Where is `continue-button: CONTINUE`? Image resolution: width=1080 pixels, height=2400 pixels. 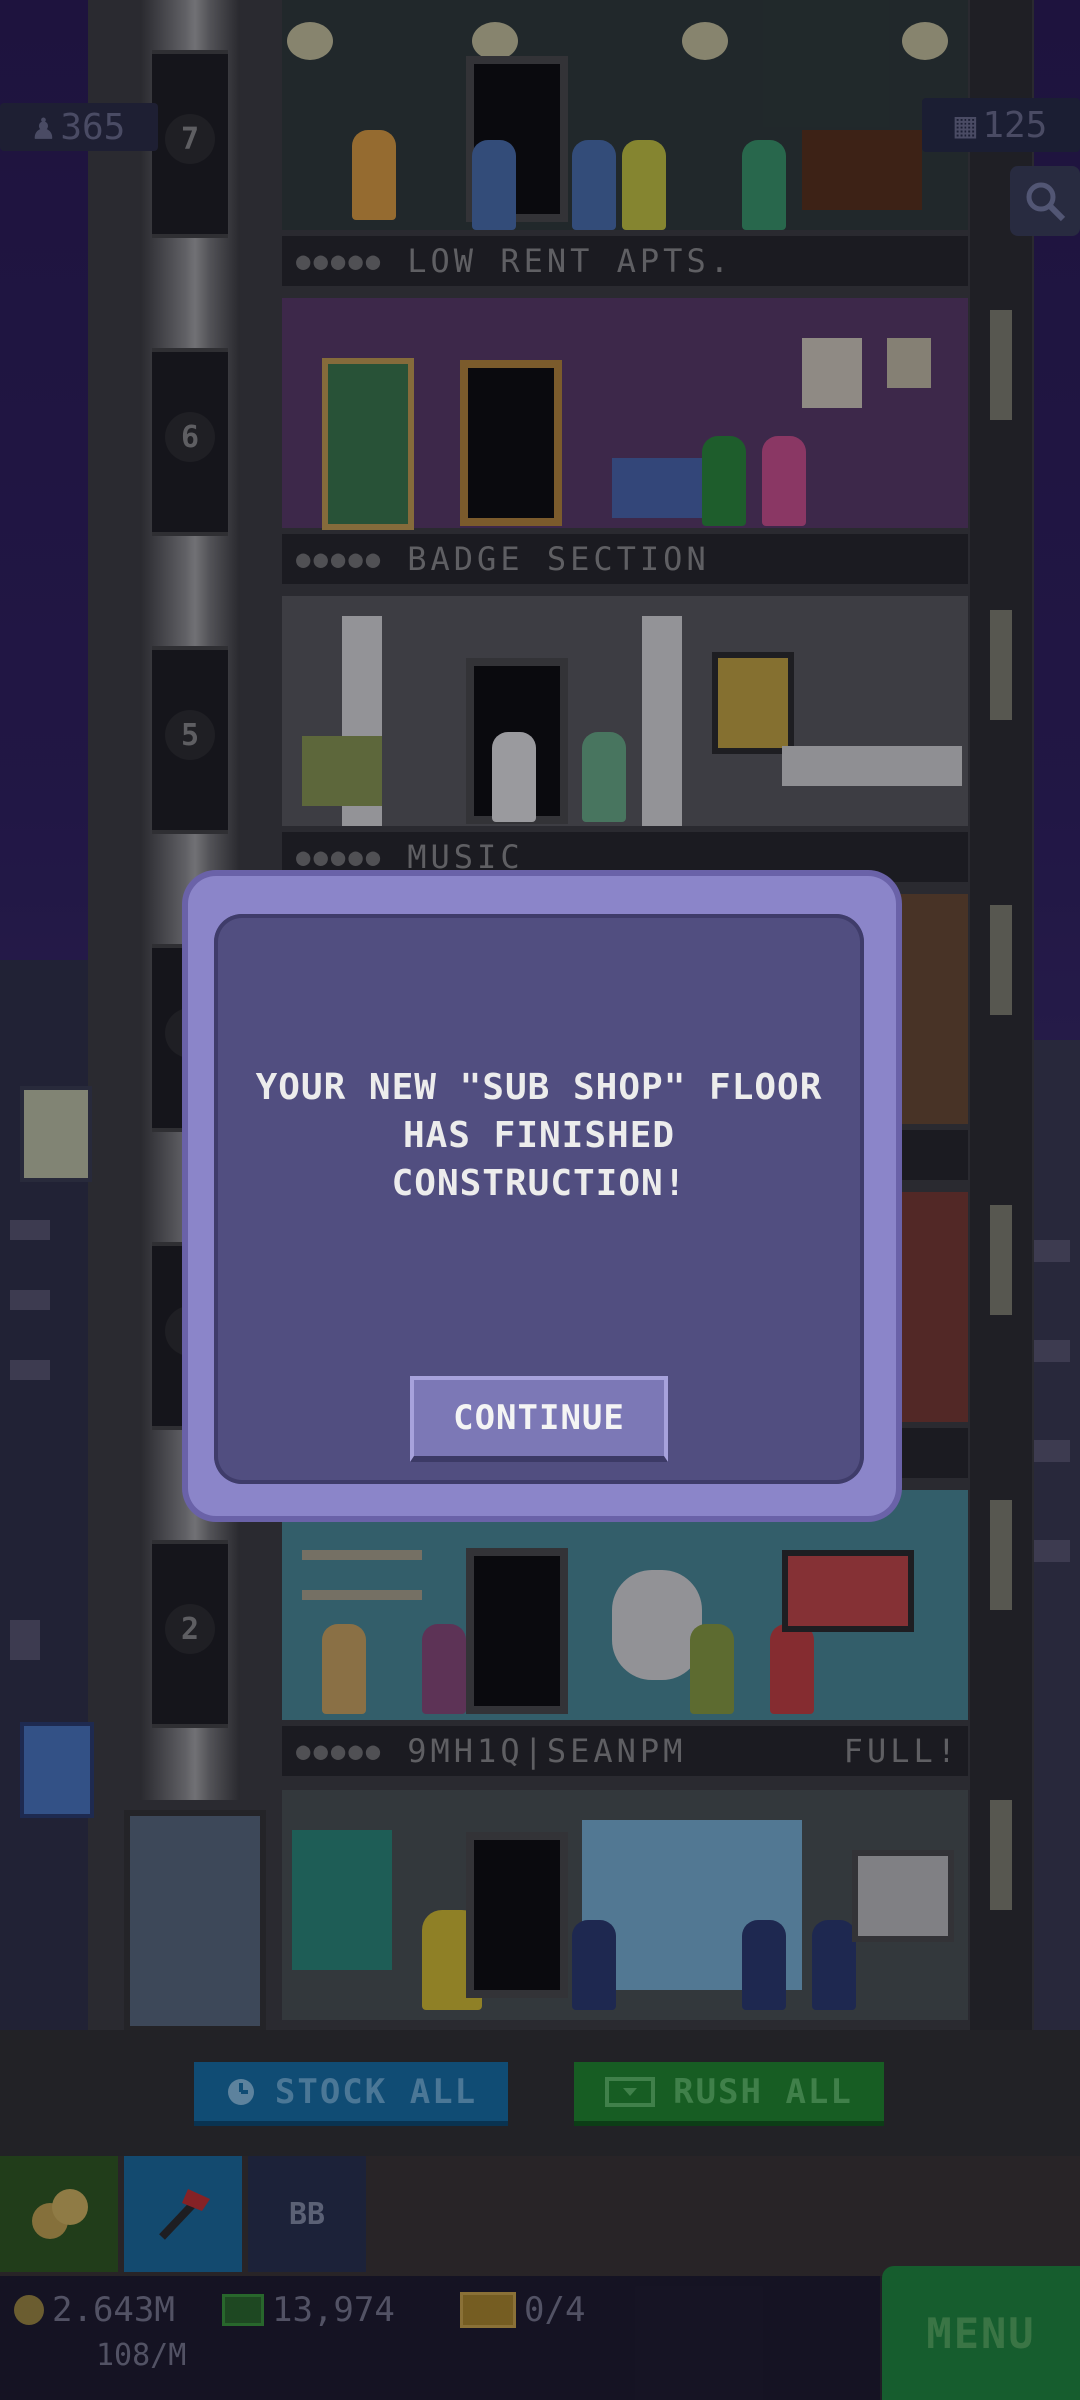
continue-button: CONTINUE is located at coordinates (539, 1419).